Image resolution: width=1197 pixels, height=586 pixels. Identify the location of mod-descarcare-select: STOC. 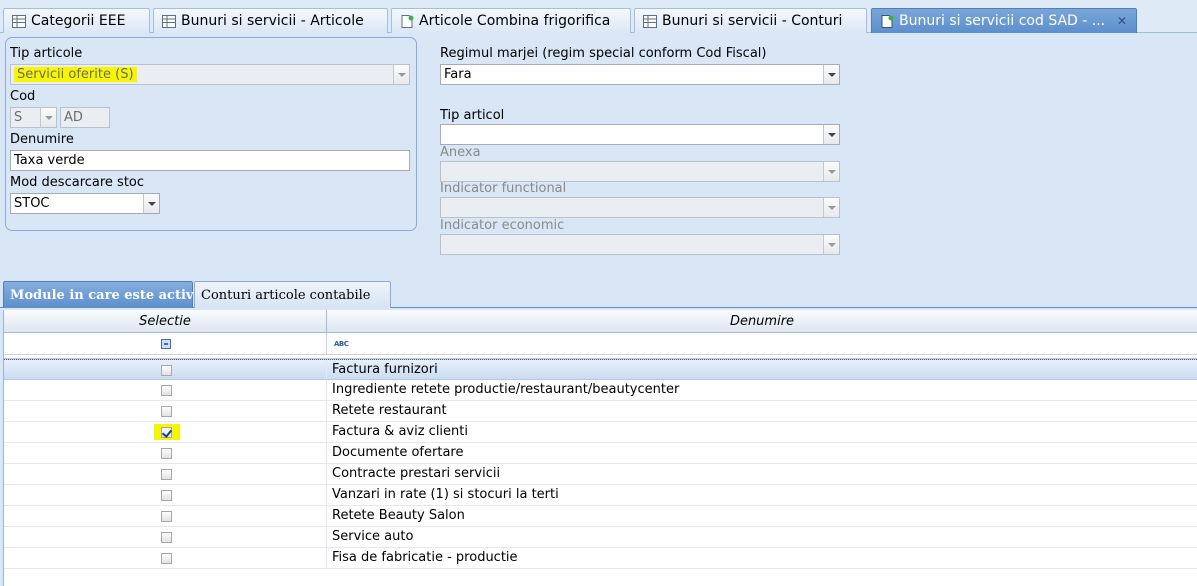
(85, 203).